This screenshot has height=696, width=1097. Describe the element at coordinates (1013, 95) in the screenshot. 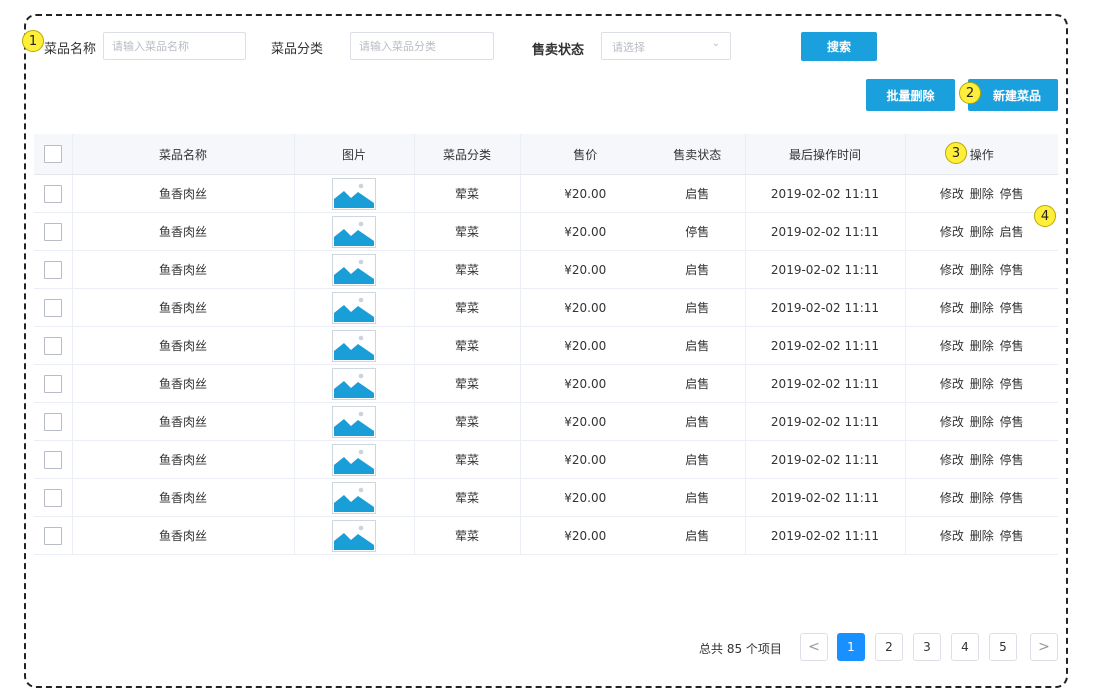

I see `new-dish-button: 新建菜品` at that location.